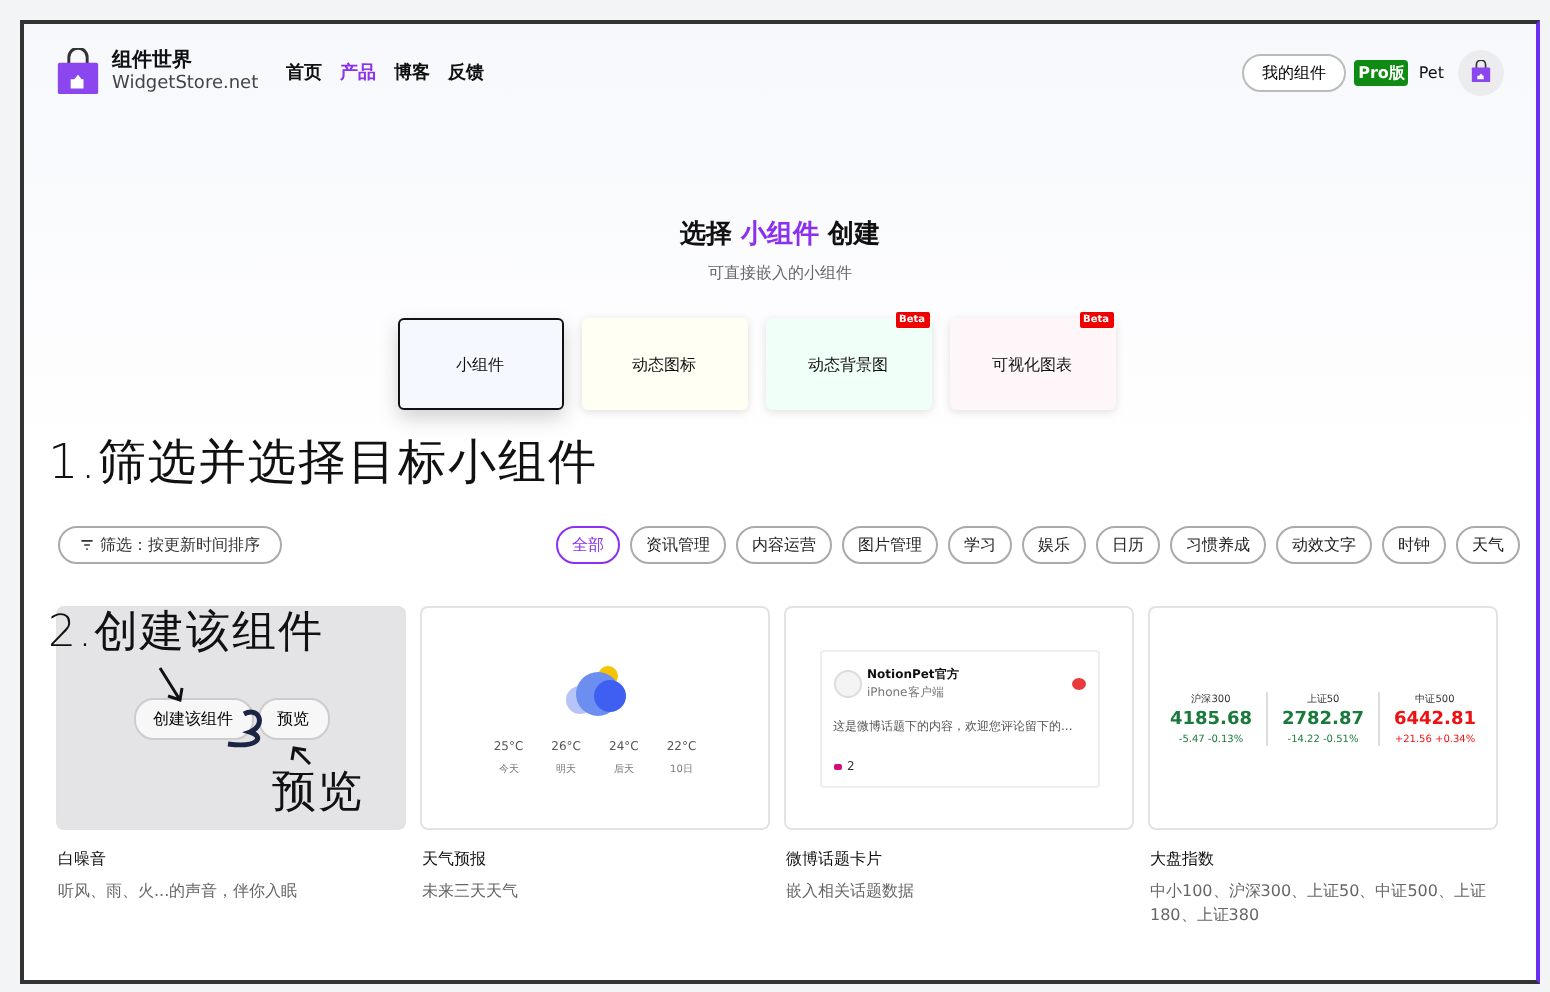  I want to click on filter-icon, so click(87, 545).